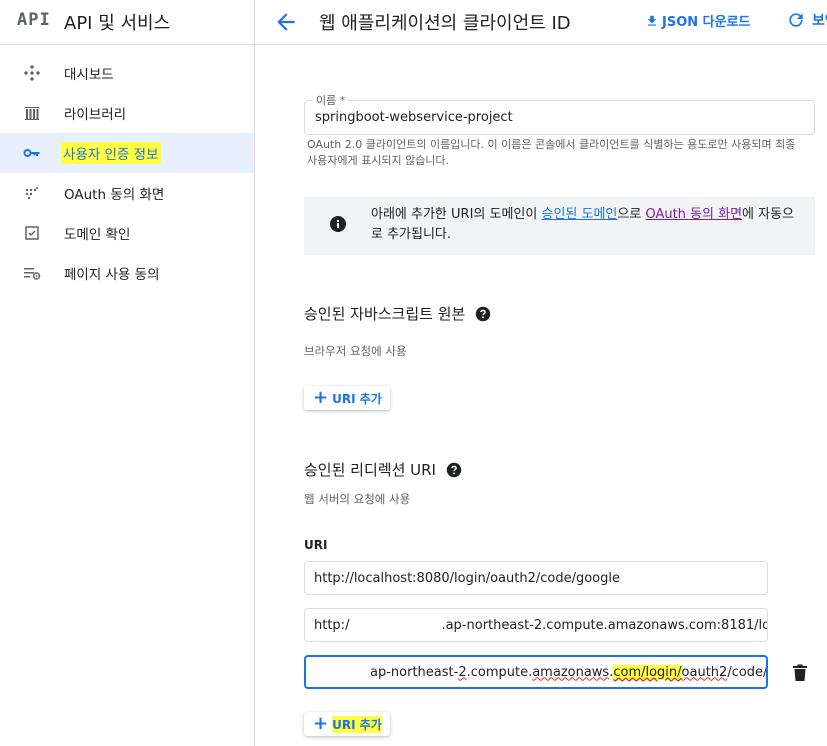 Image resolution: width=827 pixels, height=746 pixels. What do you see at coordinates (32, 113) in the screenshot?
I see `library-icon` at bounding box center [32, 113].